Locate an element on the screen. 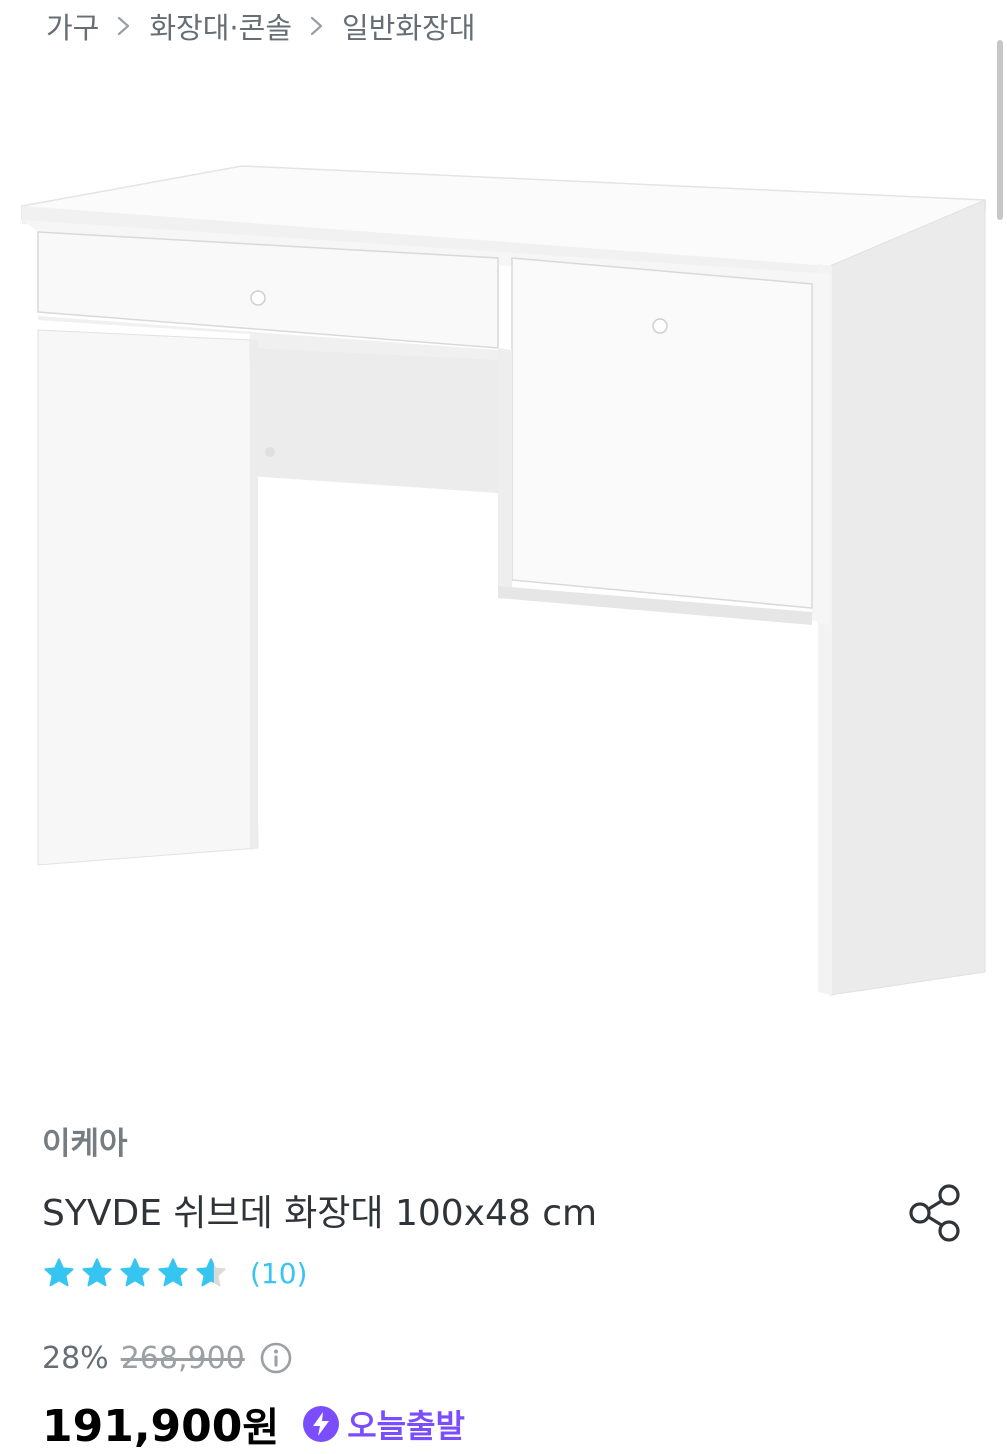 This screenshot has height=1454, width=1007. sale-price-group: 191,900 원 is located at coordinates (160, 1424).